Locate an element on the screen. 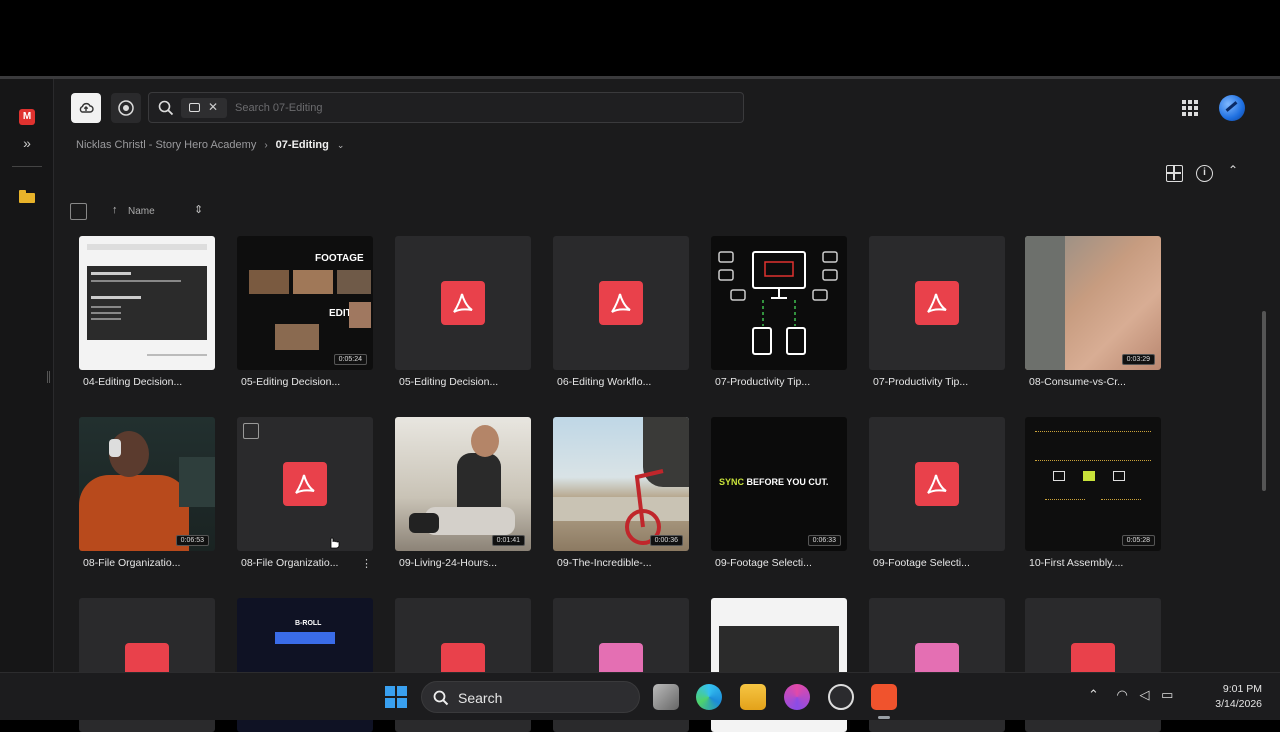 This screenshot has width=1280, height=732. video-thumbnail: 0:06:53 is located at coordinates (147, 484).